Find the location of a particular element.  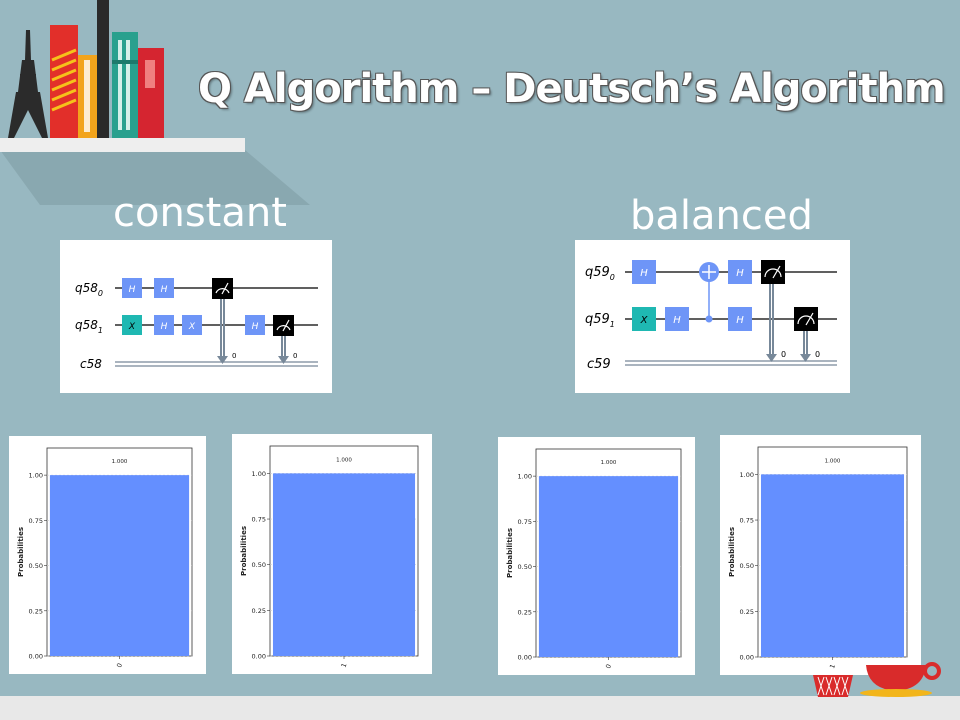

histogram-panel-1: 1.00 0.75 0.50 0.25 0.00 Probabilities 1.000 0 is located at coordinates (107, 555).